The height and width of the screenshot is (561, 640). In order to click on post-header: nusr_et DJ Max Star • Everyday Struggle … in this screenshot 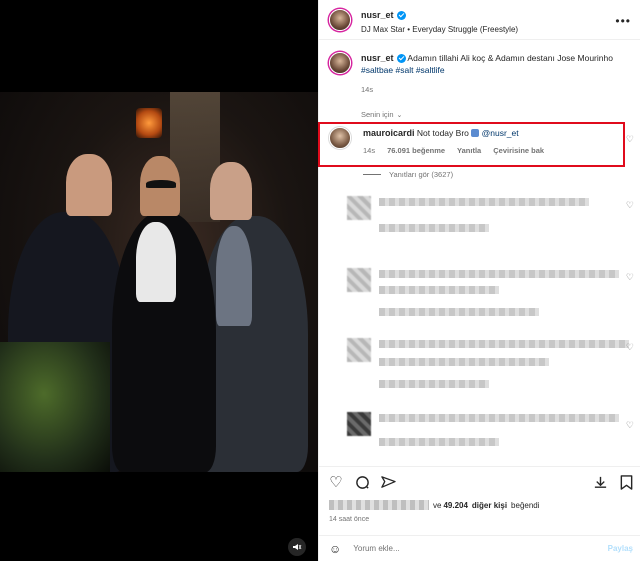, I will do `click(479, 20)`.